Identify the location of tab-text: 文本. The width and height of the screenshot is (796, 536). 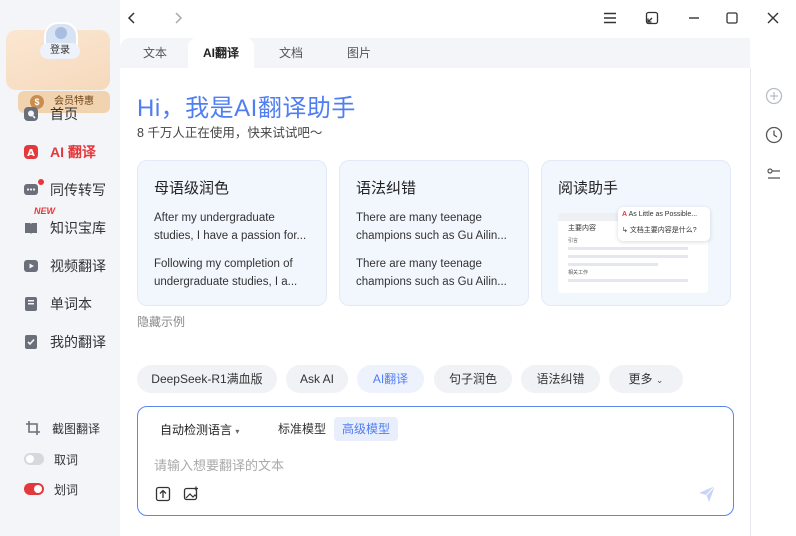
(155, 53).